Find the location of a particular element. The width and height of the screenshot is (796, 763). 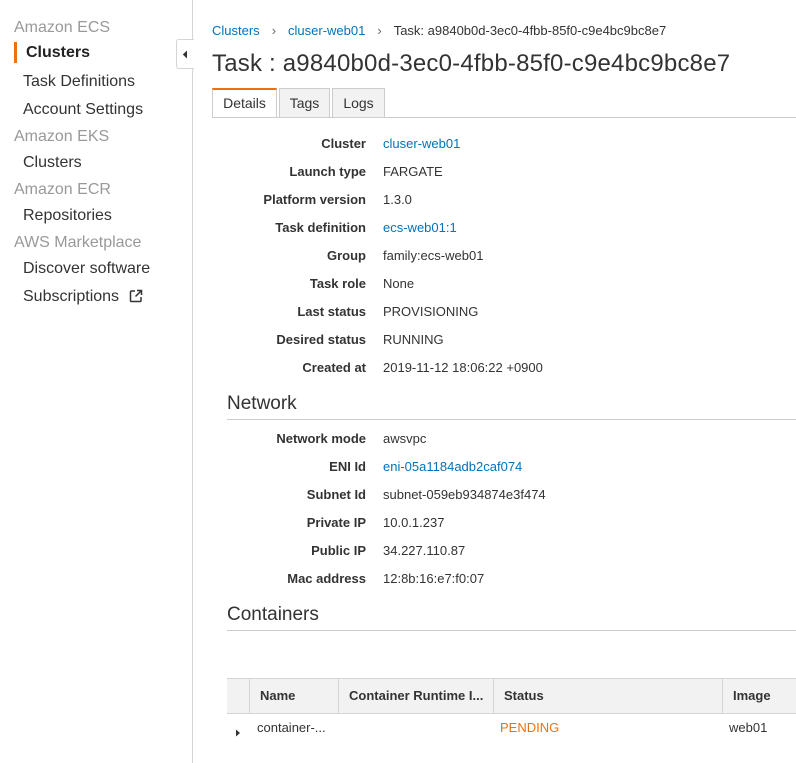

detail-label: Network mode is located at coordinates (321, 438).